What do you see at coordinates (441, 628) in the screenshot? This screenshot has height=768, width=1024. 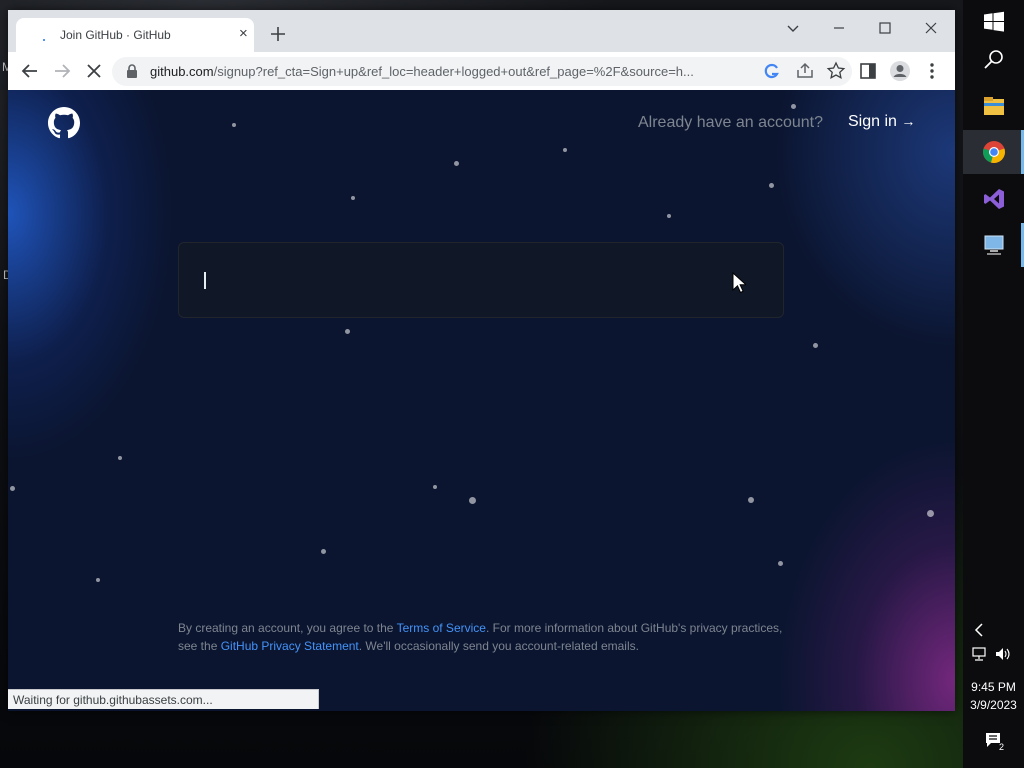 I see `terms-of-service-link: Terms of Service` at bounding box center [441, 628].